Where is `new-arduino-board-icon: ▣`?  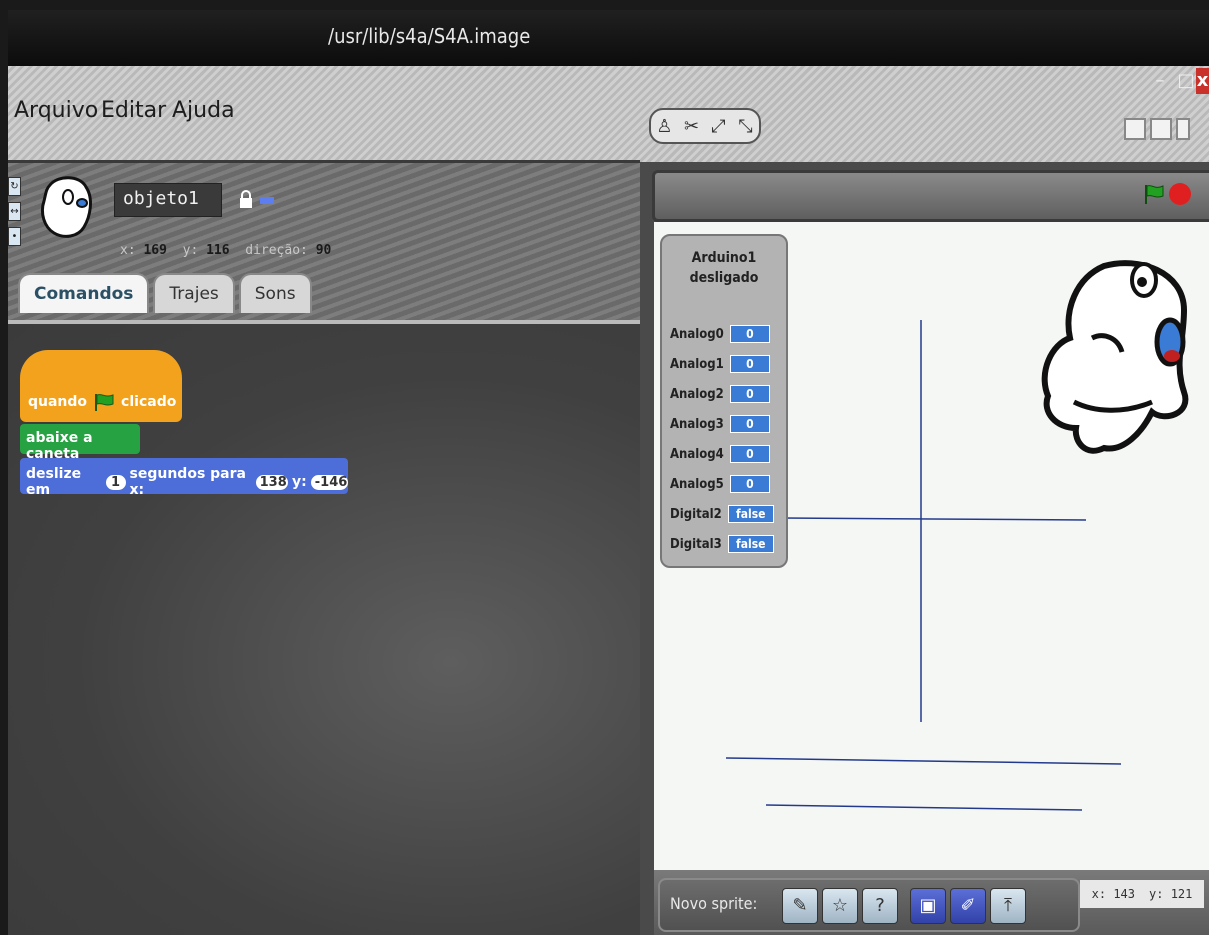
new-arduino-board-icon: ▣ is located at coordinates (928, 906).